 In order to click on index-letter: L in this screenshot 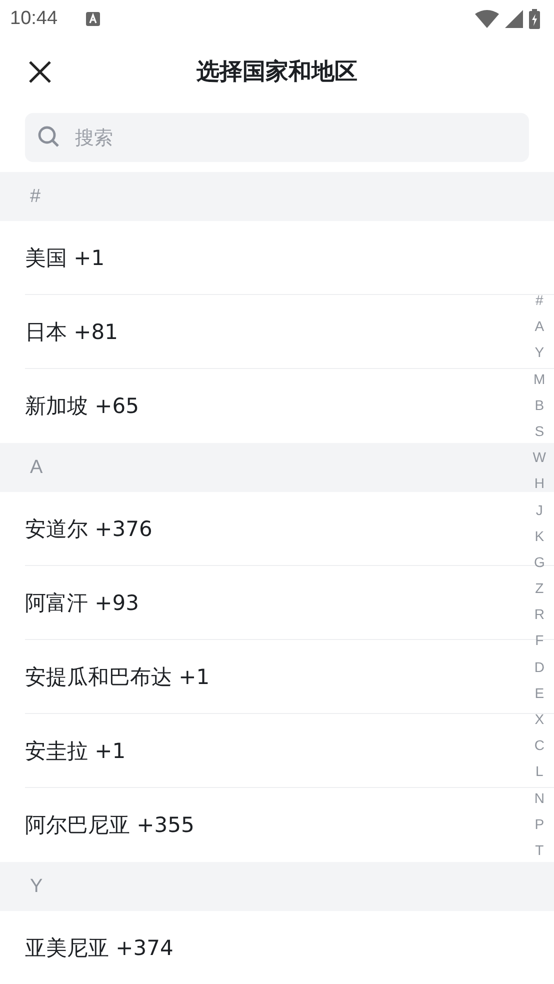, I will do `click(539, 771)`.